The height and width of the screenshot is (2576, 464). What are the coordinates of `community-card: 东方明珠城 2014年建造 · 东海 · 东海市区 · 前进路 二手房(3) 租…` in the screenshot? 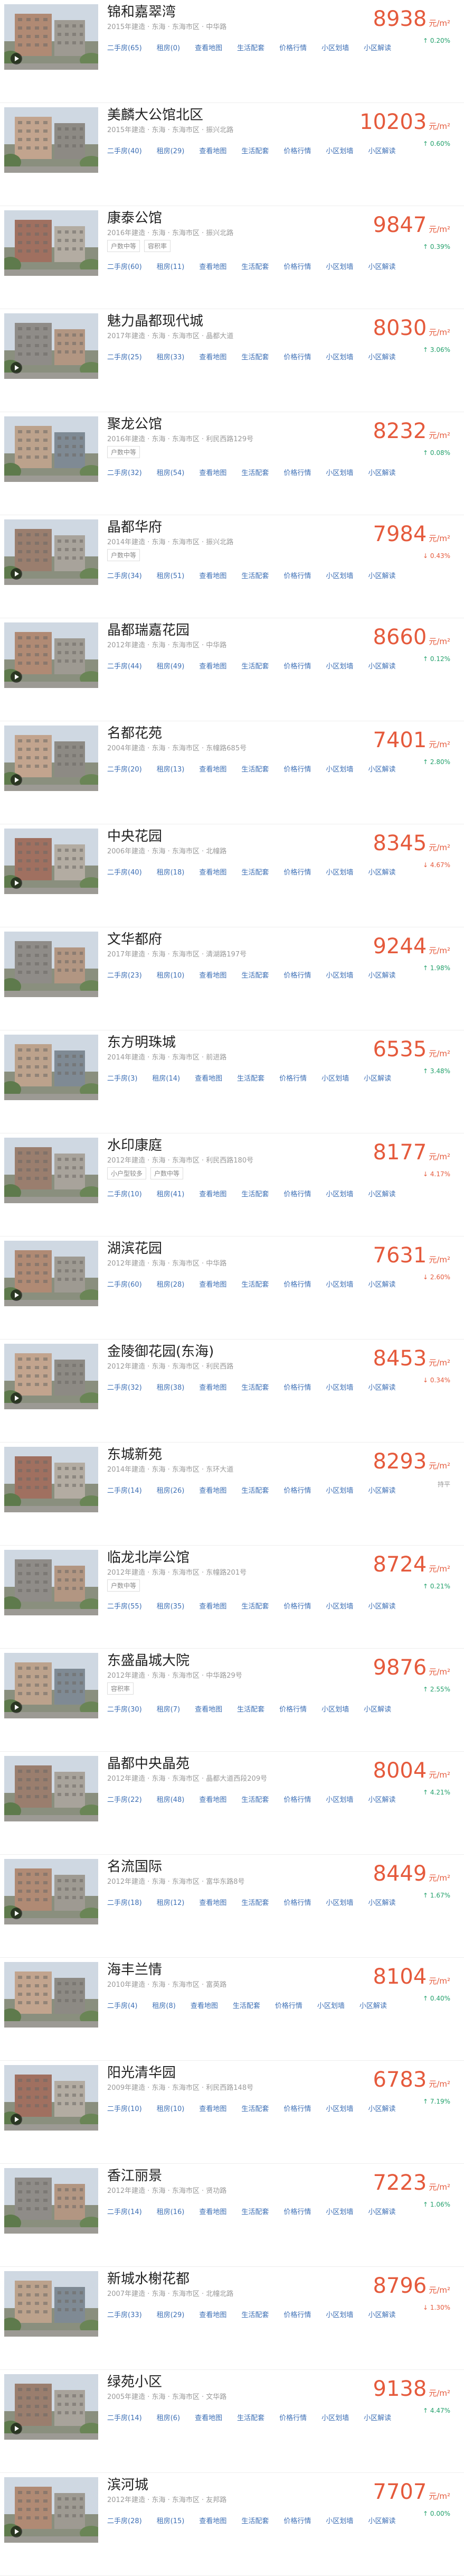 It's located at (232, 1081).